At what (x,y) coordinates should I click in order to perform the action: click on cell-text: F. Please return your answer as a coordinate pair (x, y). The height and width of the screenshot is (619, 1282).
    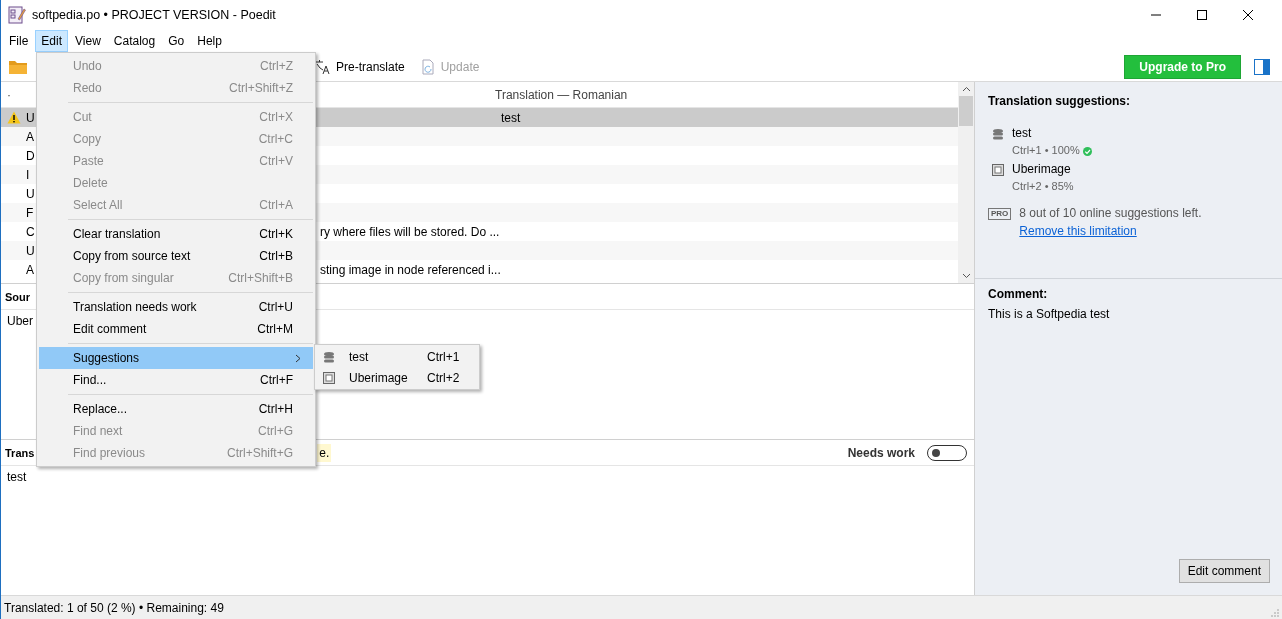
    Looking at the image, I should click on (30, 212).